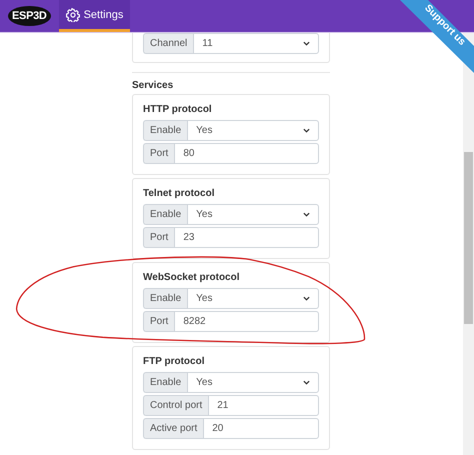  I want to click on input-field: 8282, so click(246, 321).